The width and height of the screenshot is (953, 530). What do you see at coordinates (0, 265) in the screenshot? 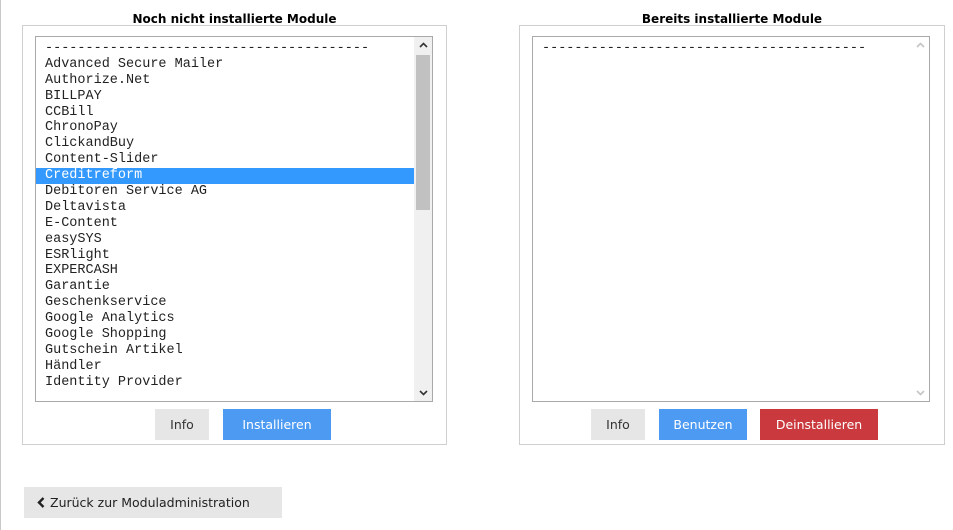
I see `page-left-border` at bounding box center [0, 265].